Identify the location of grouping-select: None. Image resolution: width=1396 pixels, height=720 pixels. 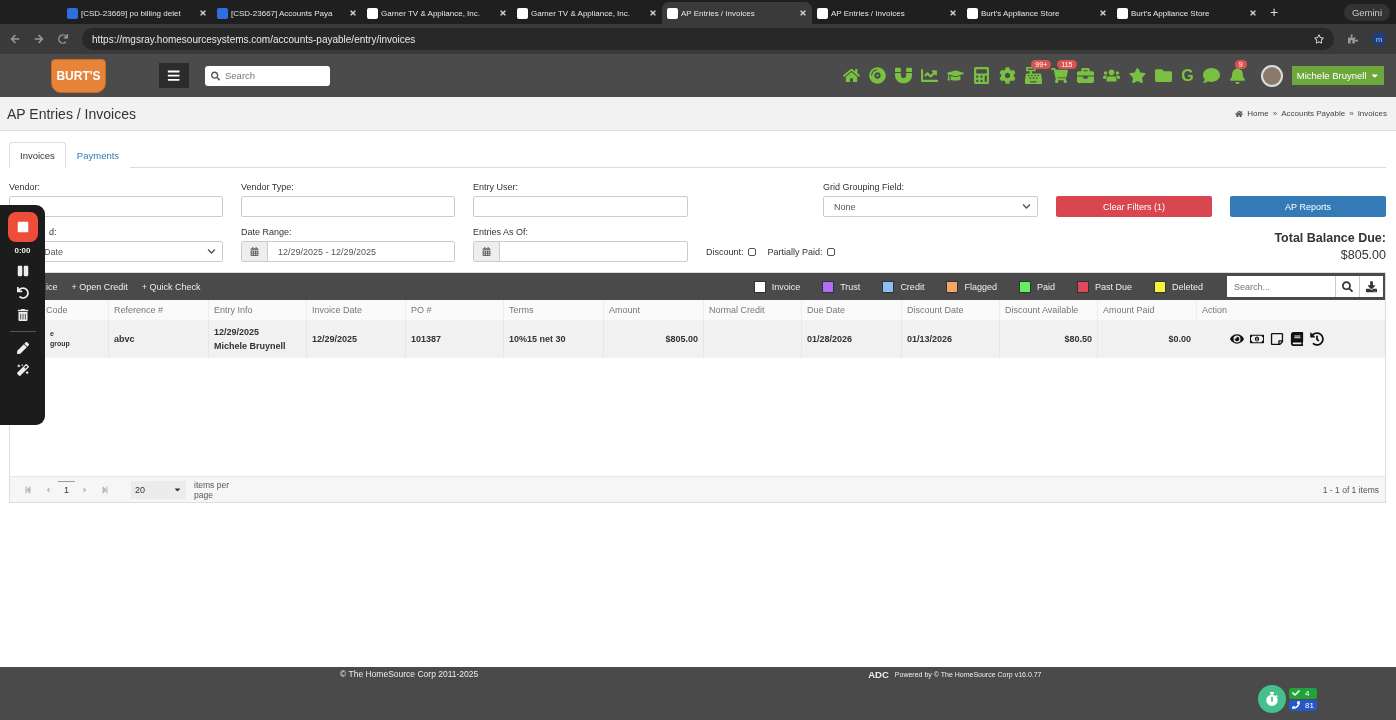
(930, 206).